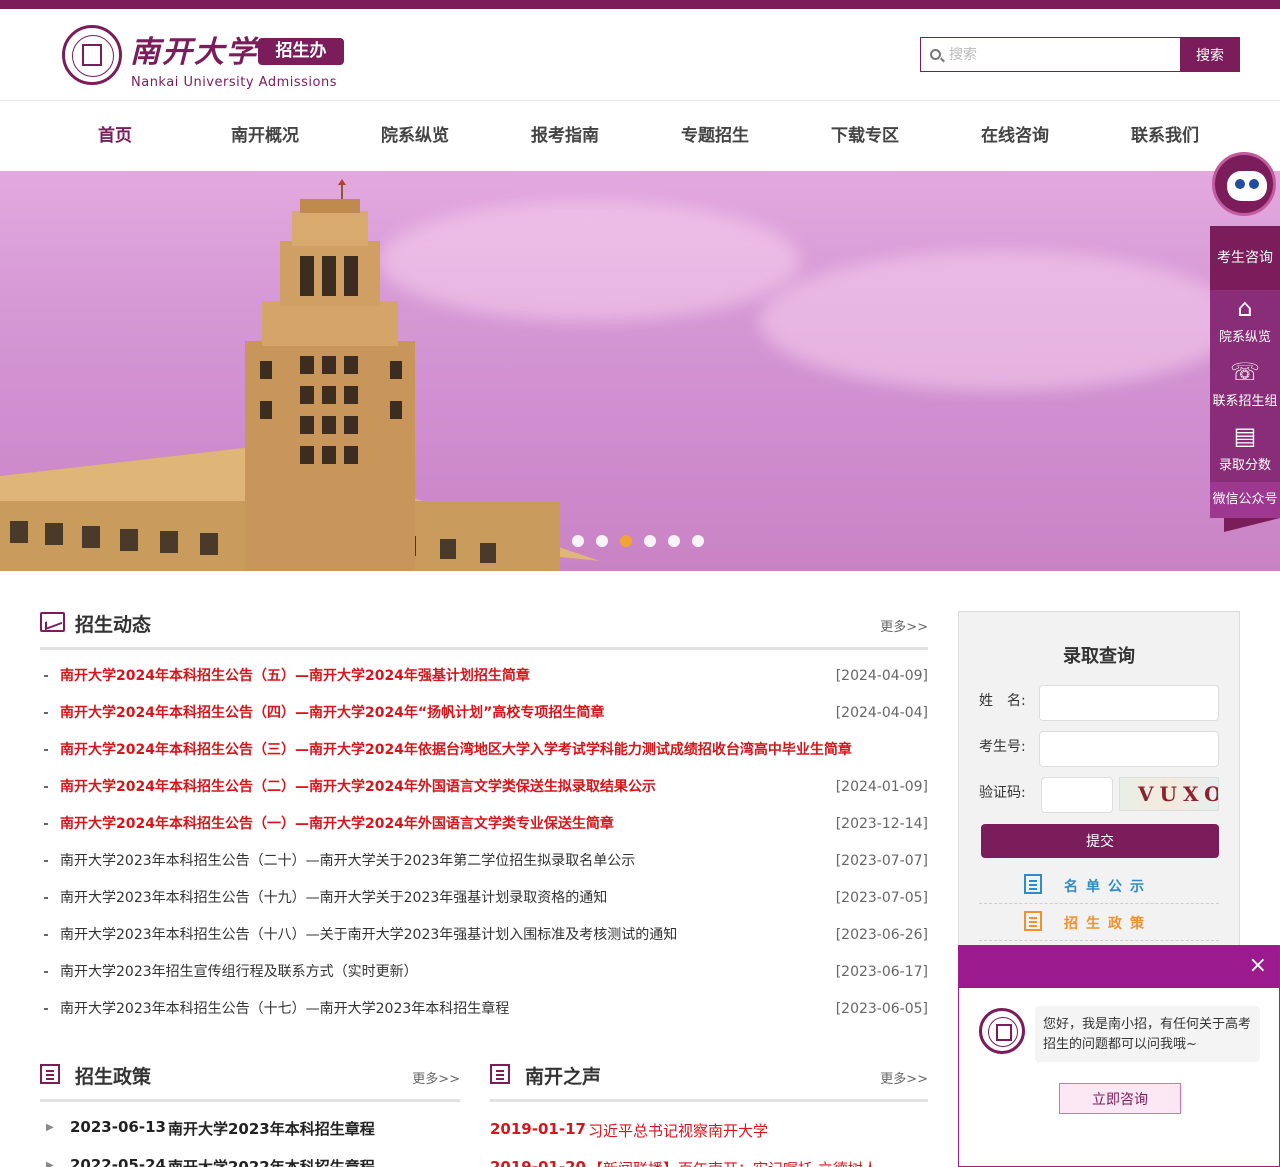 This screenshot has height=1167, width=1280. I want to click on admission-policy-label: 招生政策, so click(1108, 924).